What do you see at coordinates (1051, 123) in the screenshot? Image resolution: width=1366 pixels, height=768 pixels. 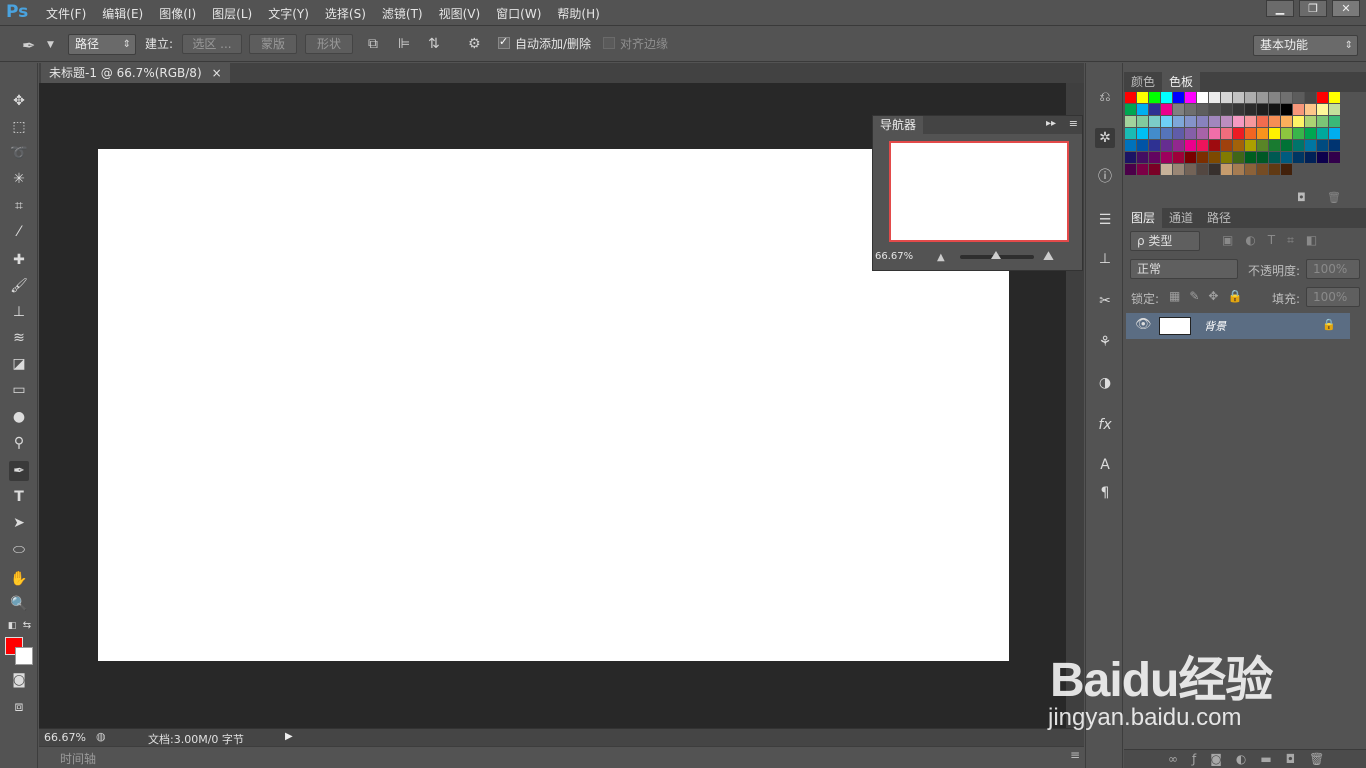 I see `collapse-panel-icon: ▸▸` at bounding box center [1051, 123].